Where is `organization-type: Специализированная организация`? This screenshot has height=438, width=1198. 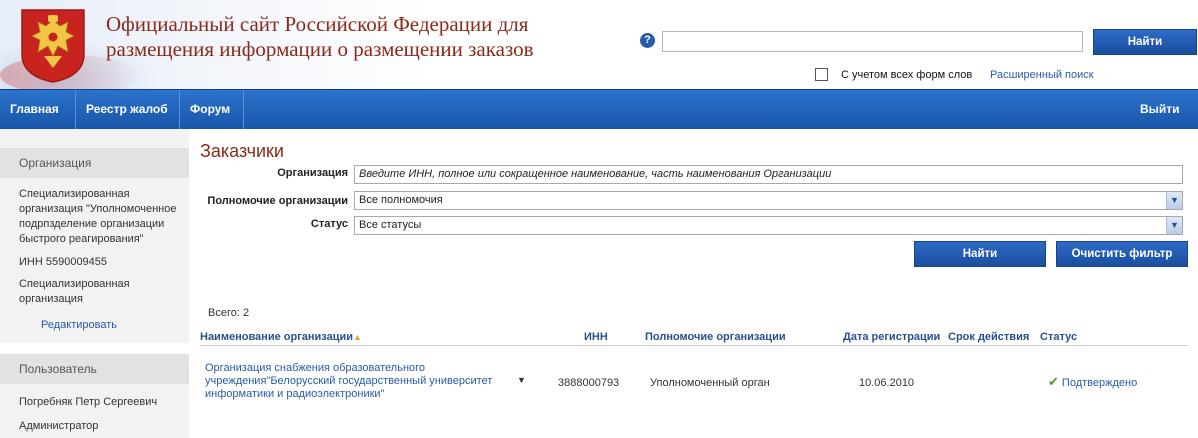
organization-type: Специализированная организация is located at coordinates (74, 291).